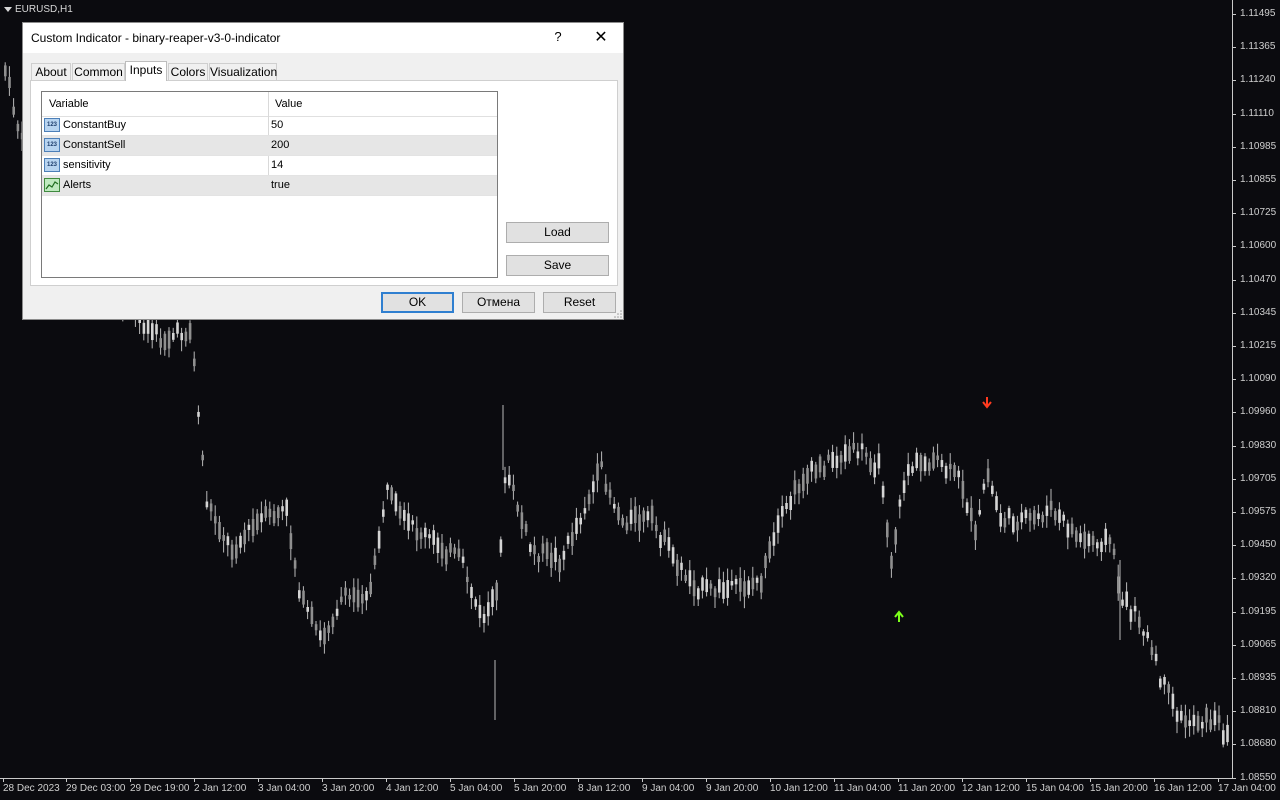  I want to click on table-row: 123 ConstantSell 200, so click(269, 146).